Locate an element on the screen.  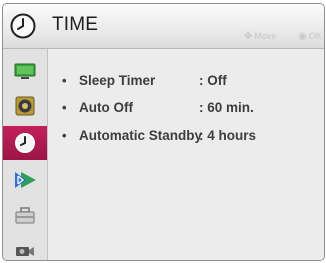
sleep-timer-label: Sleep Timer is located at coordinates (117, 80).